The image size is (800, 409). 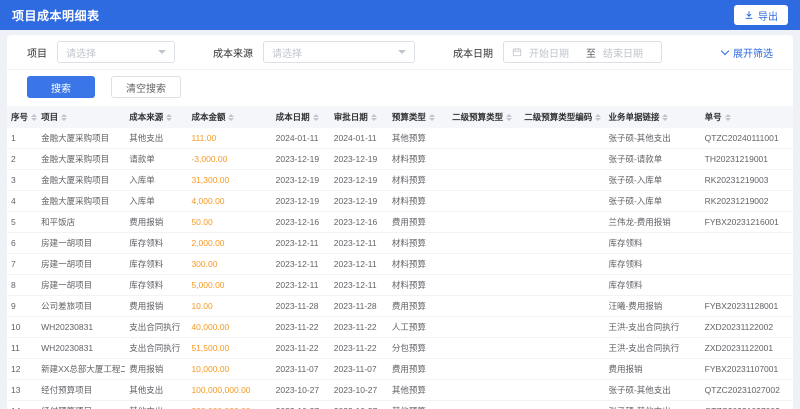 What do you see at coordinates (562, 117) in the screenshot?
I see `column-header-sub_budget_code: 二级预算类型编码` at bounding box center [562, 117].